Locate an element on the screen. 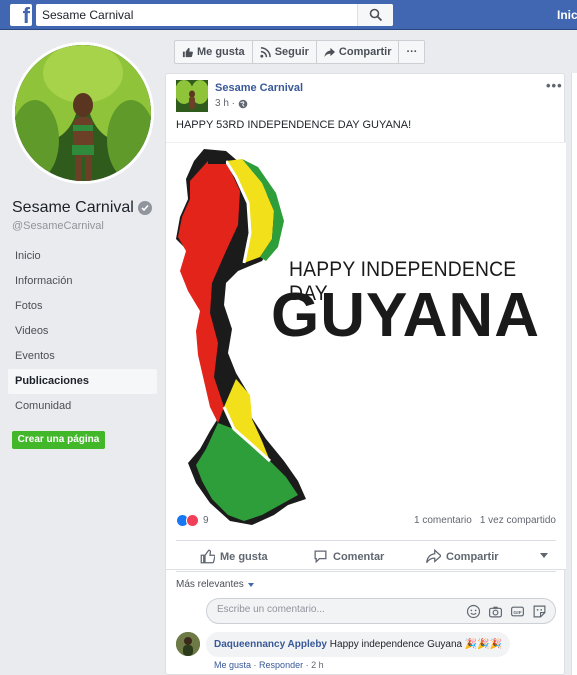 This screenshot has width=577, height=675. post-like-button: Me gusta is located at coordinates (234, 556).